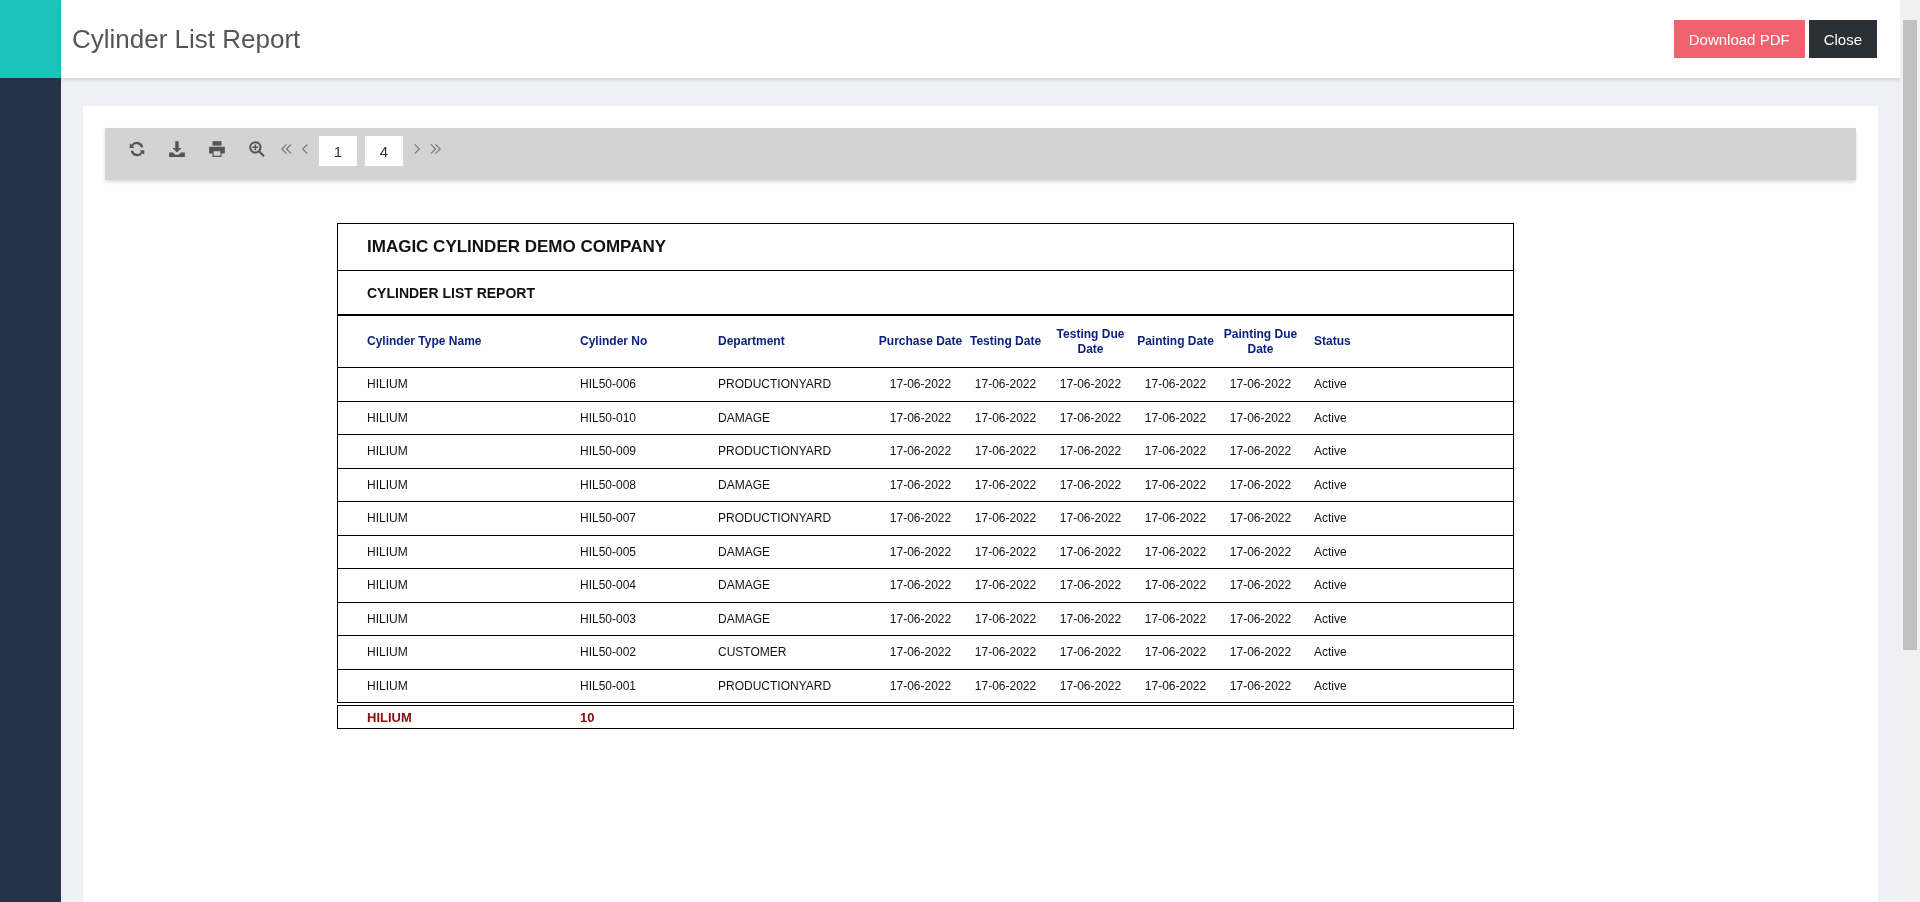 Image resolution: width=1920 pixels, height=902 pixels. Describe the element at coordinates (390, 717) in the screenshot. I see `summary-type-name: HILIUM` at that location.